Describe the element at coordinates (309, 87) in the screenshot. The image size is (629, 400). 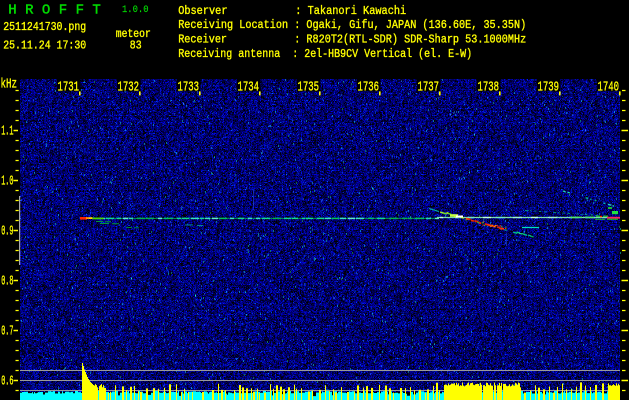
I see `svg-text: 1735` at that location.